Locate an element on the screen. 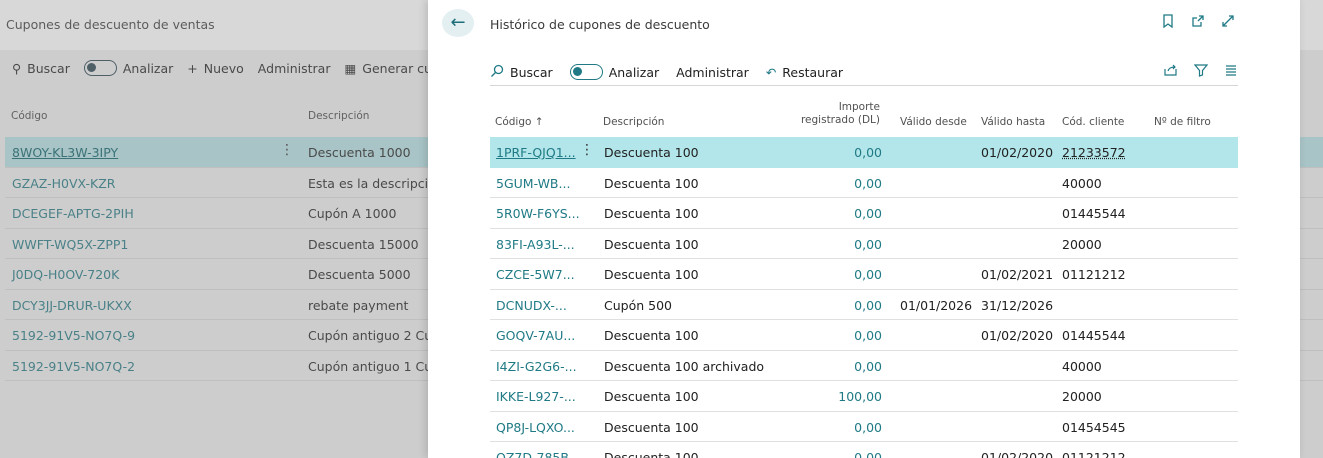  bg-generate-button: ▦ Generar cup is located at coordinates (391, 68).